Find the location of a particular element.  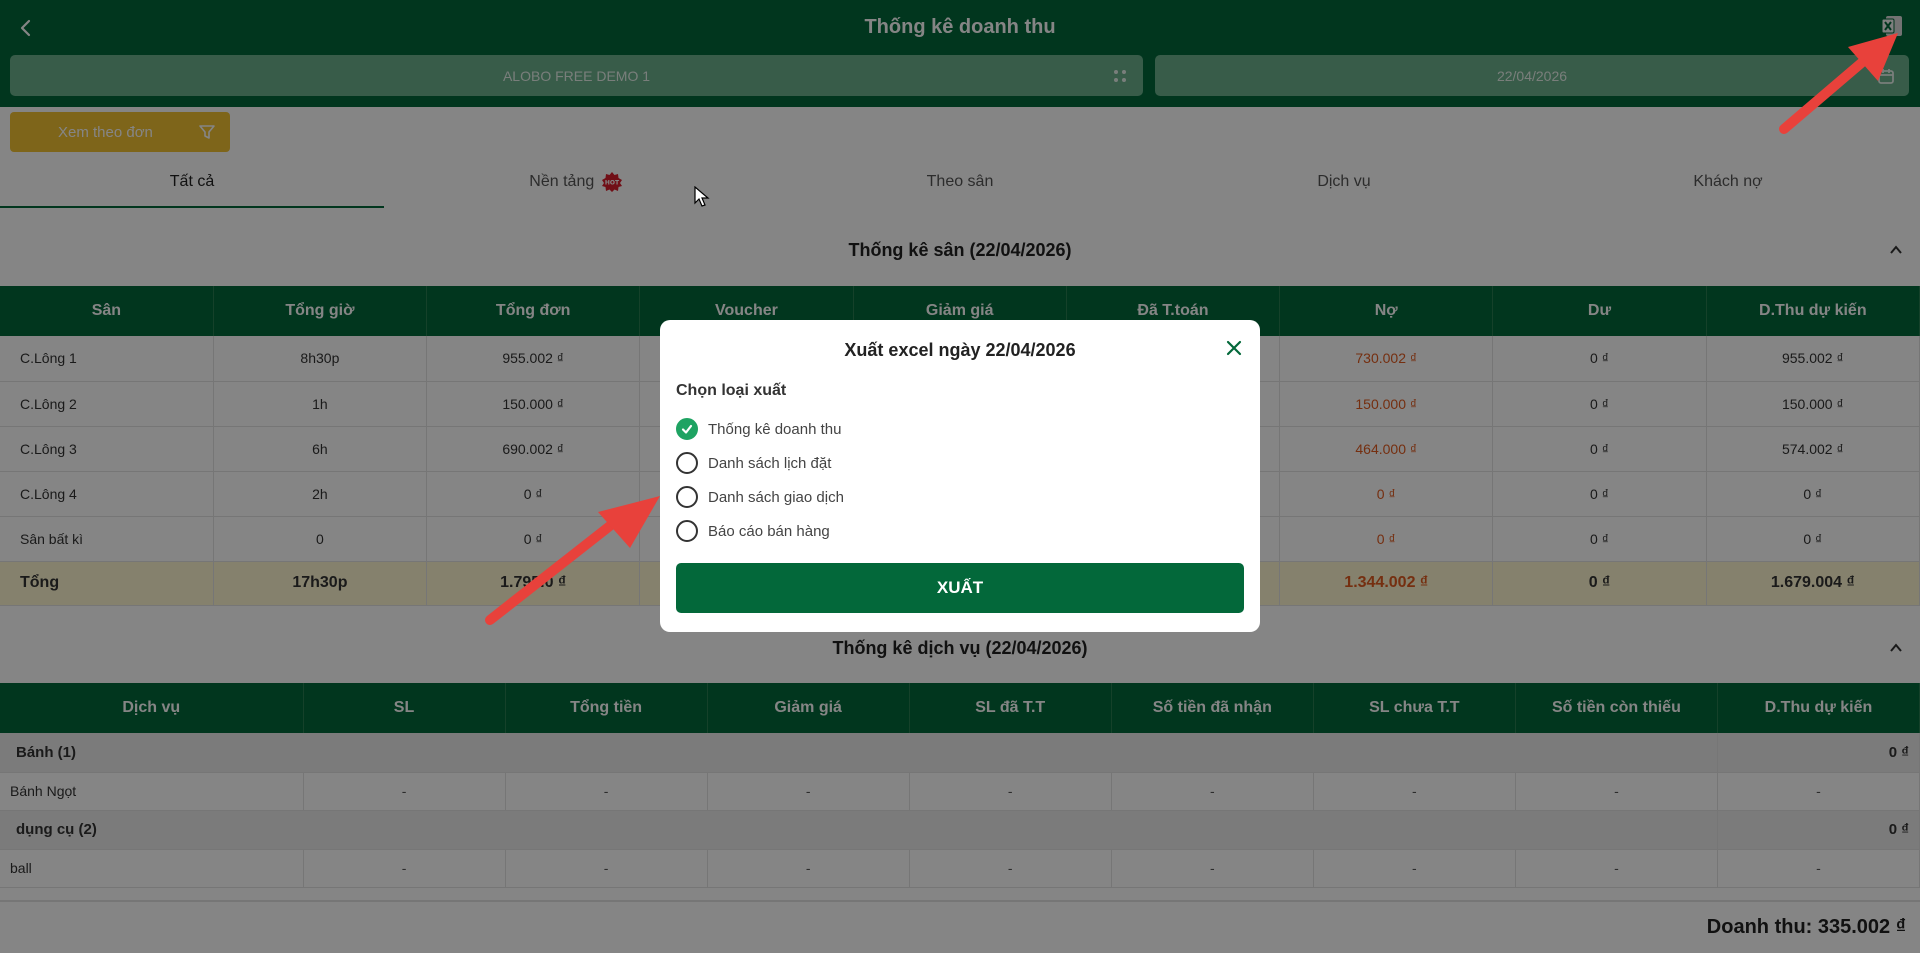

close-button is located at coordinates (1234, 348).